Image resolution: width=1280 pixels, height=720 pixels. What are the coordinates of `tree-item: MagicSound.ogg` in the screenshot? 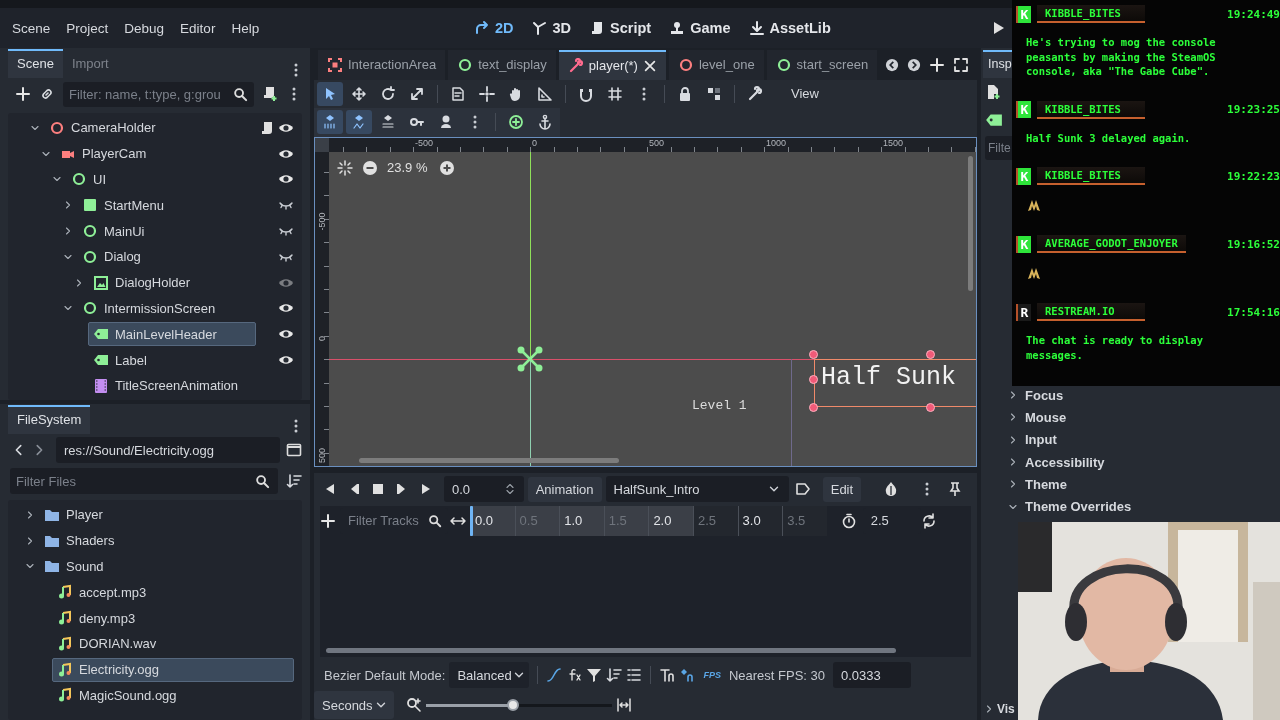 It's located at (173, 695).